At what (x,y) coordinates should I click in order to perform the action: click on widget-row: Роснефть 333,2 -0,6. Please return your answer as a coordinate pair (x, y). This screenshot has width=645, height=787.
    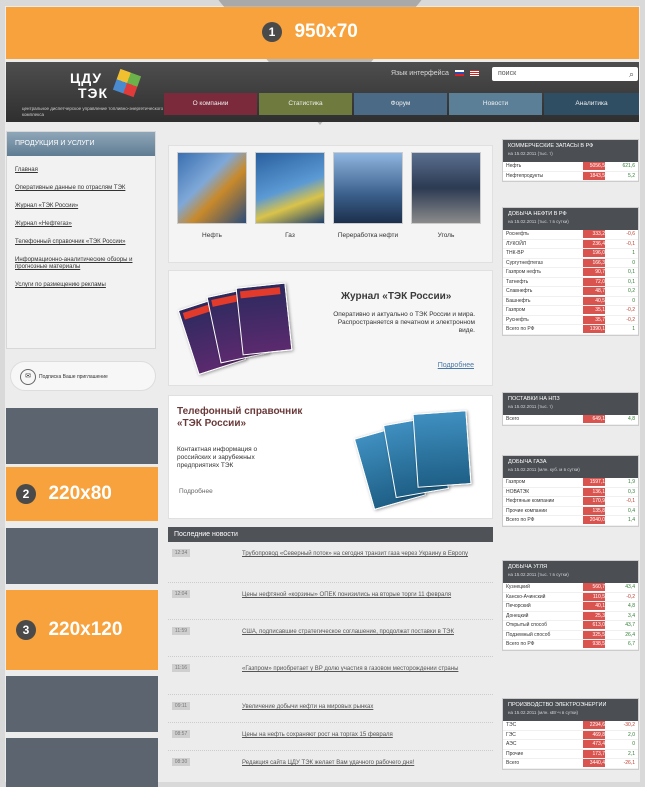
    Looking at the image, I should click on (570, 235).